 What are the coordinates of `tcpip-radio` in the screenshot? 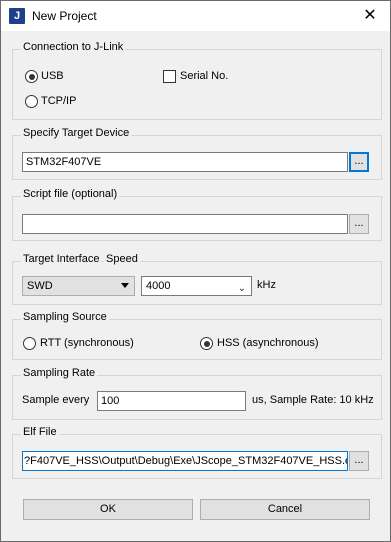 It's located at (31, 101).